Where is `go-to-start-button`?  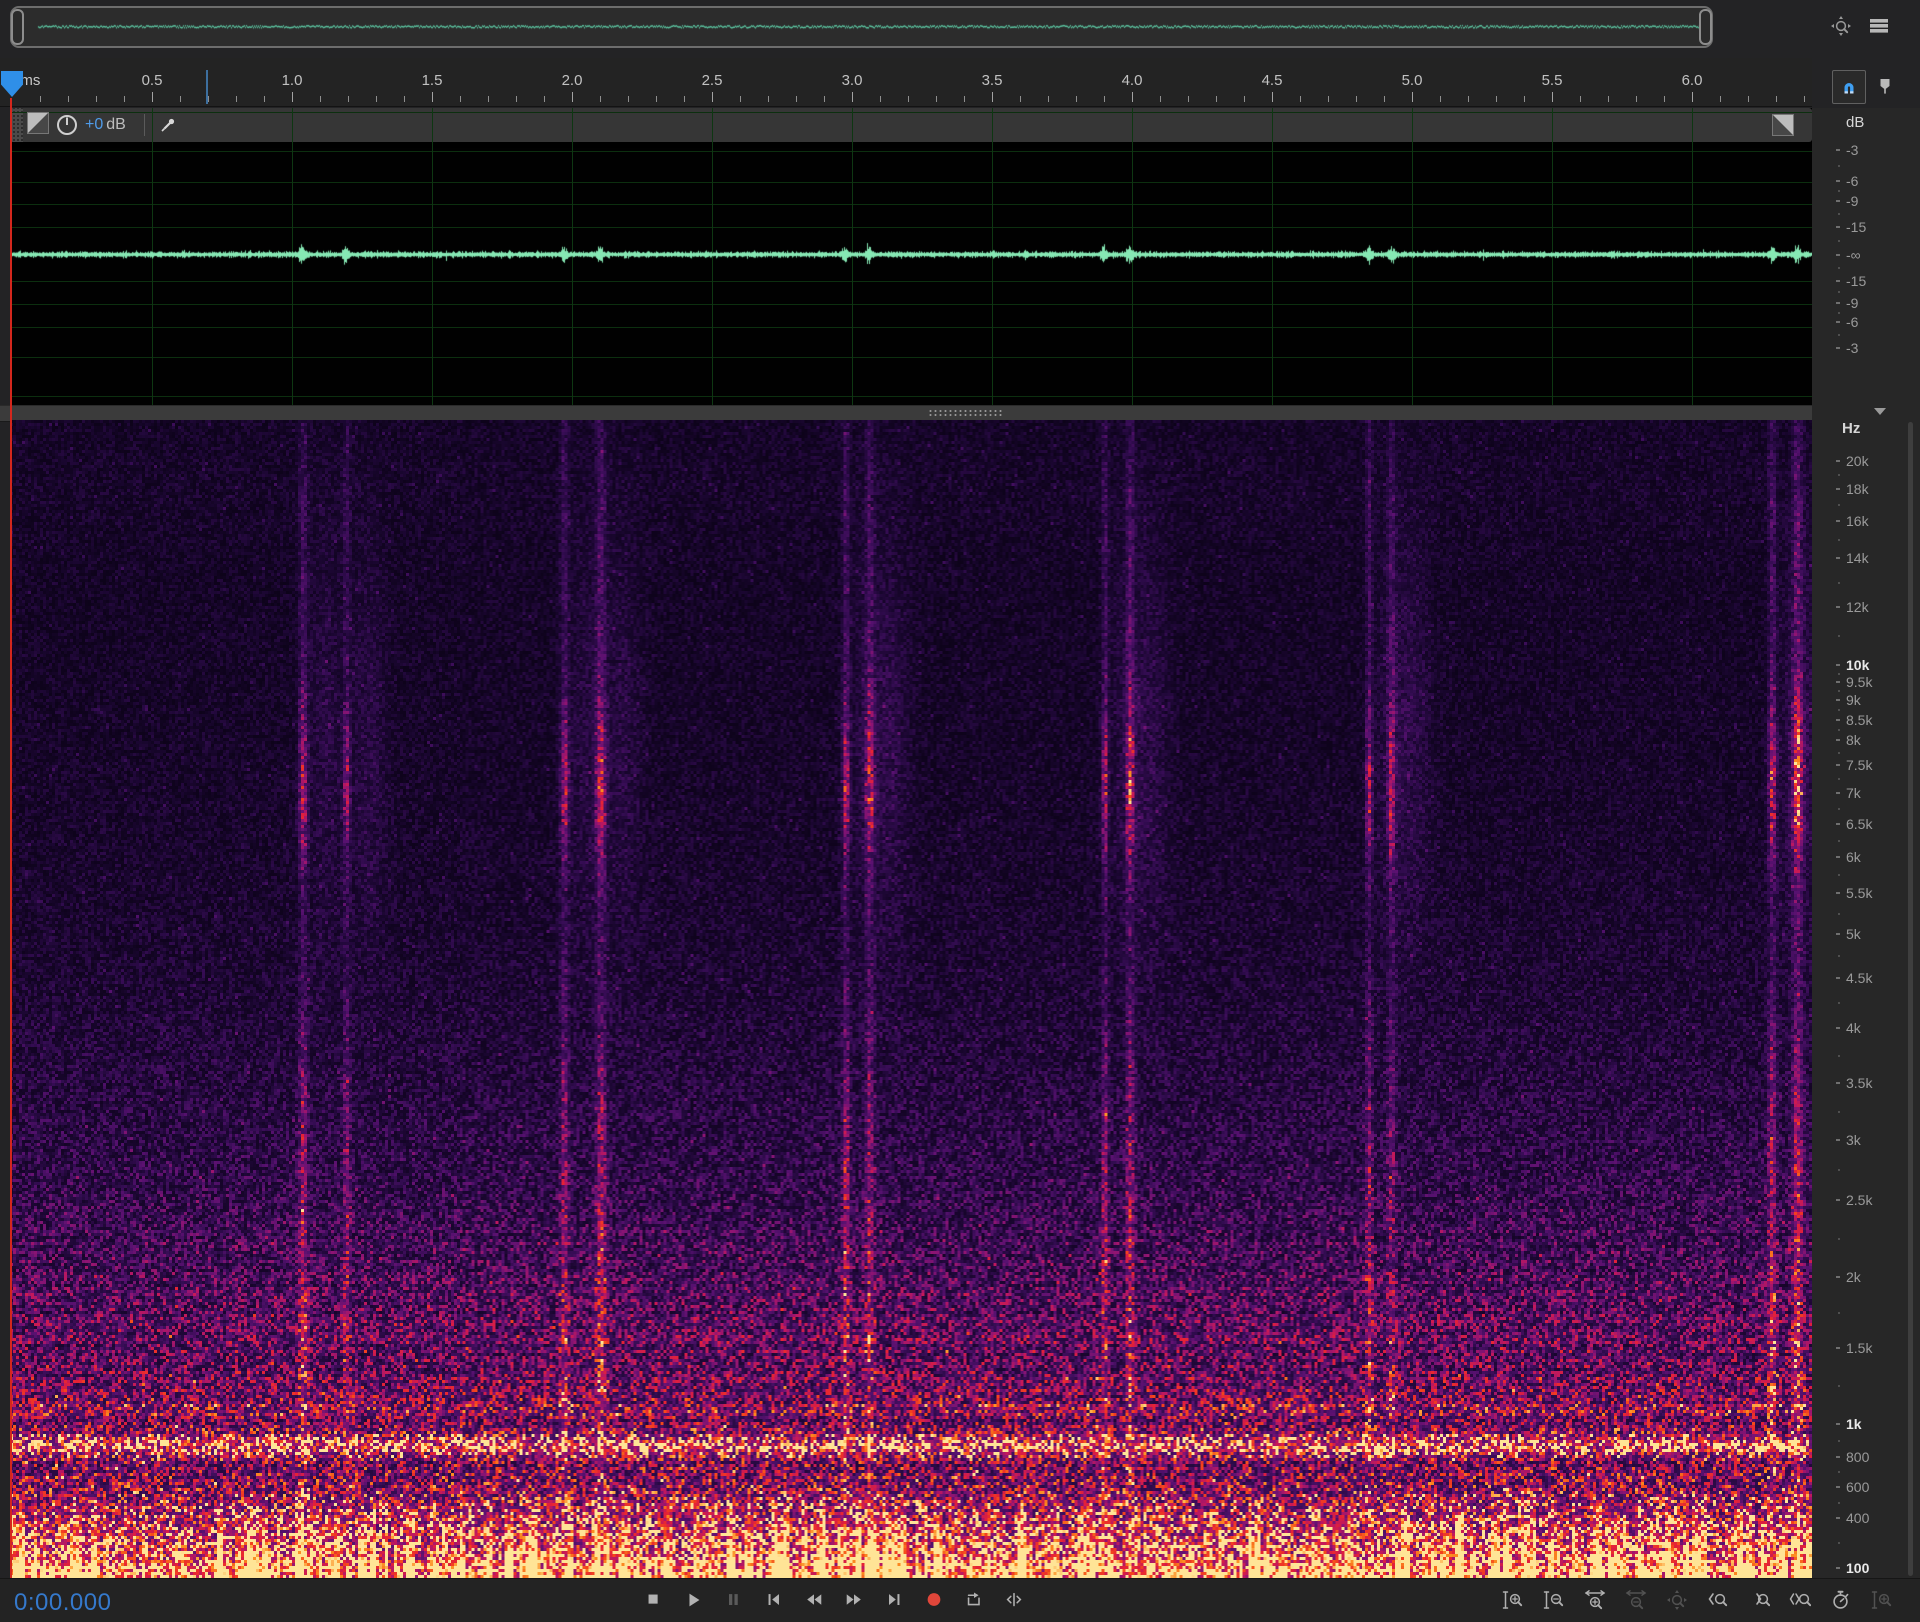 go-to-start-button is located at coordinates (774, 1600).